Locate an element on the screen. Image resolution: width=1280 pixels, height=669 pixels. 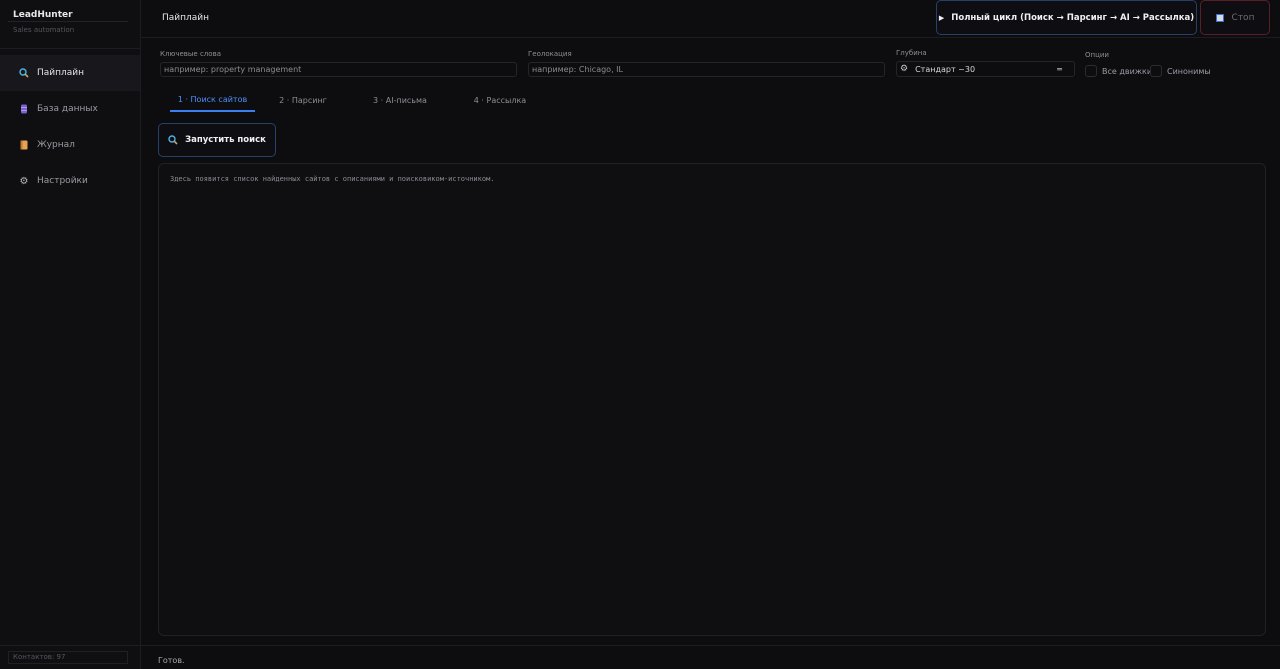
stop-icon is located at coordinates (1219, 17).